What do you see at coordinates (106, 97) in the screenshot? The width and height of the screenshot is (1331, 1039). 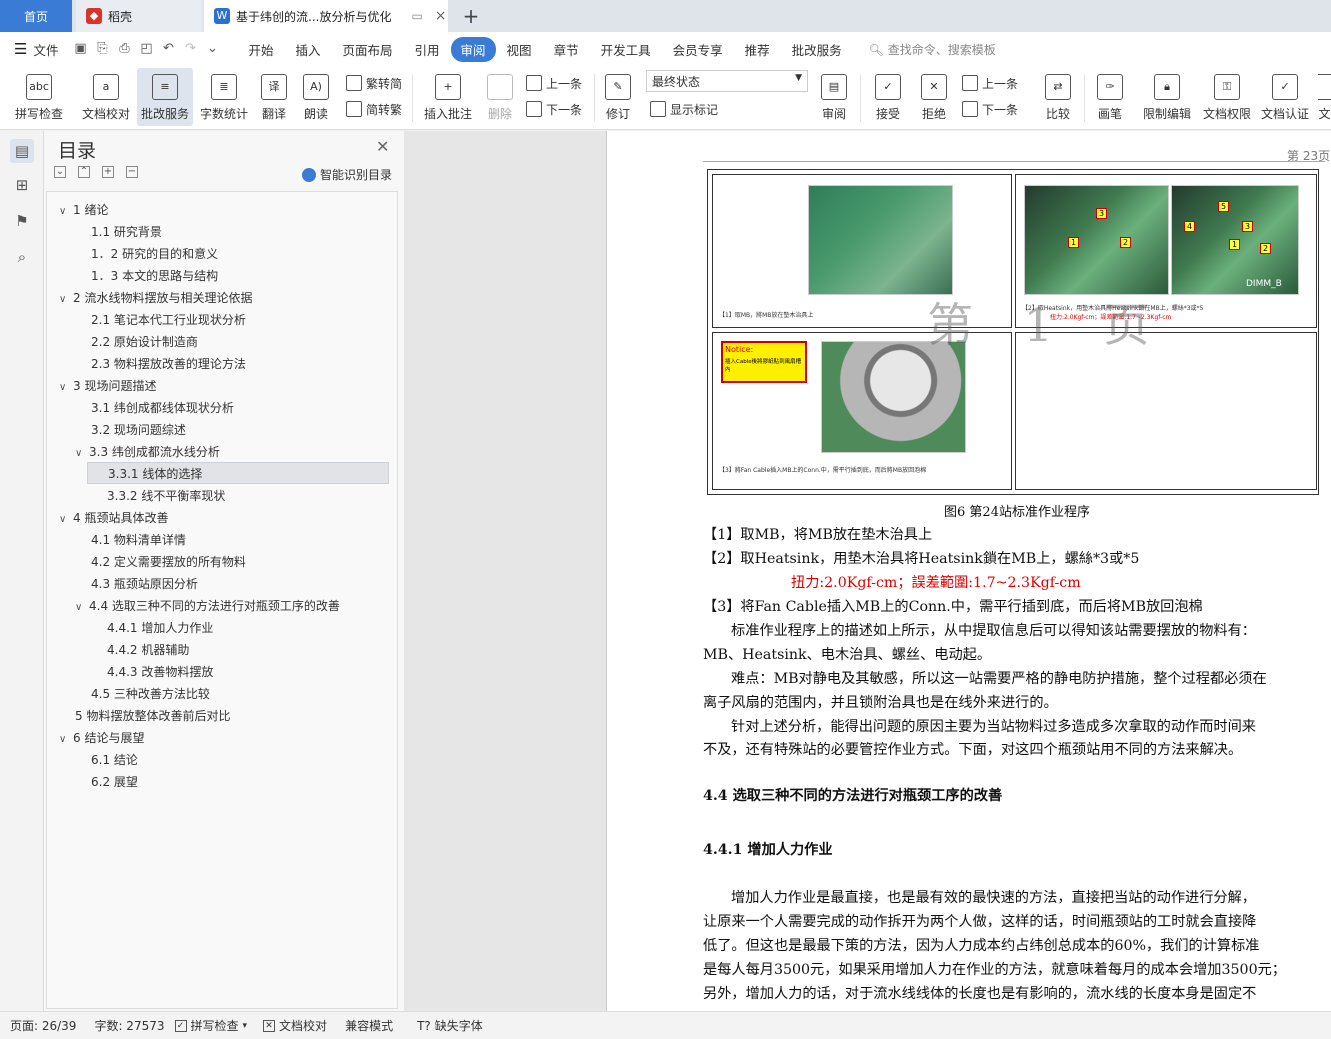 I see `proofread-button: a 文档校对` at bounding box center [106, 97].